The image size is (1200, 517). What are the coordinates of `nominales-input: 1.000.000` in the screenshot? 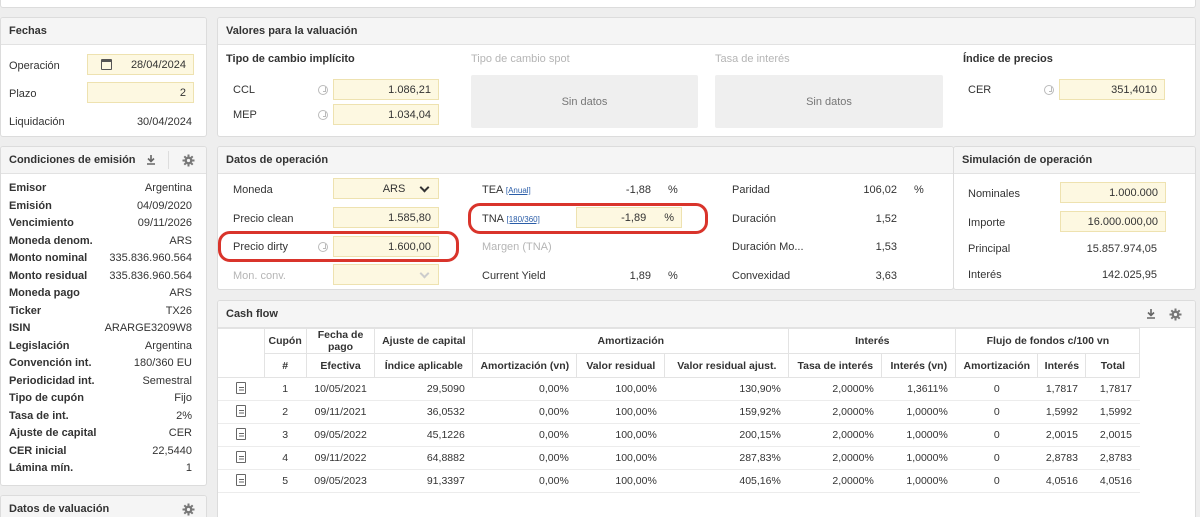 It's located at (1113, 192).